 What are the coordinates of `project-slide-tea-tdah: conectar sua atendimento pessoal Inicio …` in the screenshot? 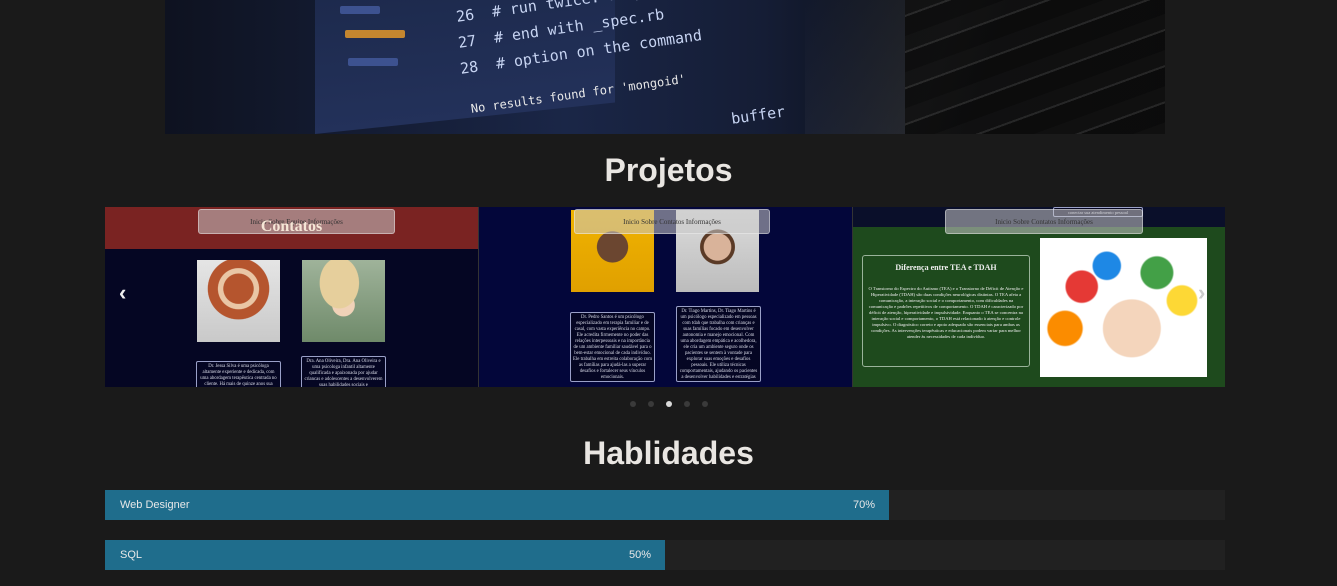 It's located at (1038, 297).